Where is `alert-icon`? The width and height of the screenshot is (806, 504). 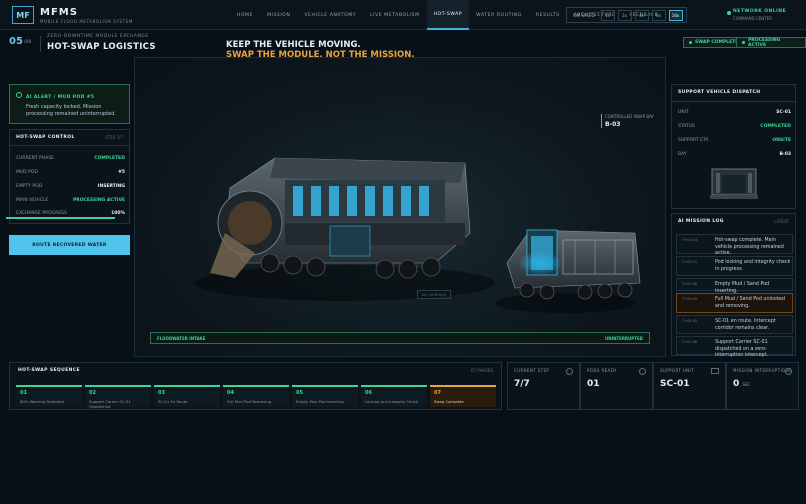
alert-icon is located at coordinates (19, 95).